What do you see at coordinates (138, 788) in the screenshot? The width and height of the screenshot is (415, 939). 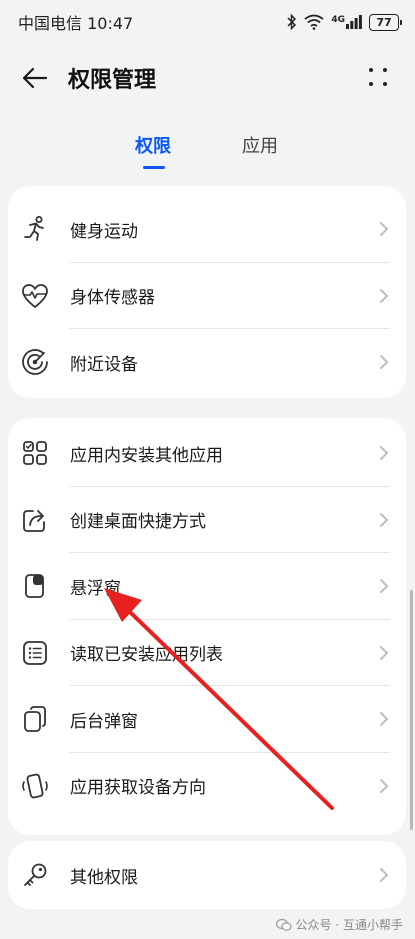 I see `permission-label: 应用获取设备方向` at bounding box center [138, 788].